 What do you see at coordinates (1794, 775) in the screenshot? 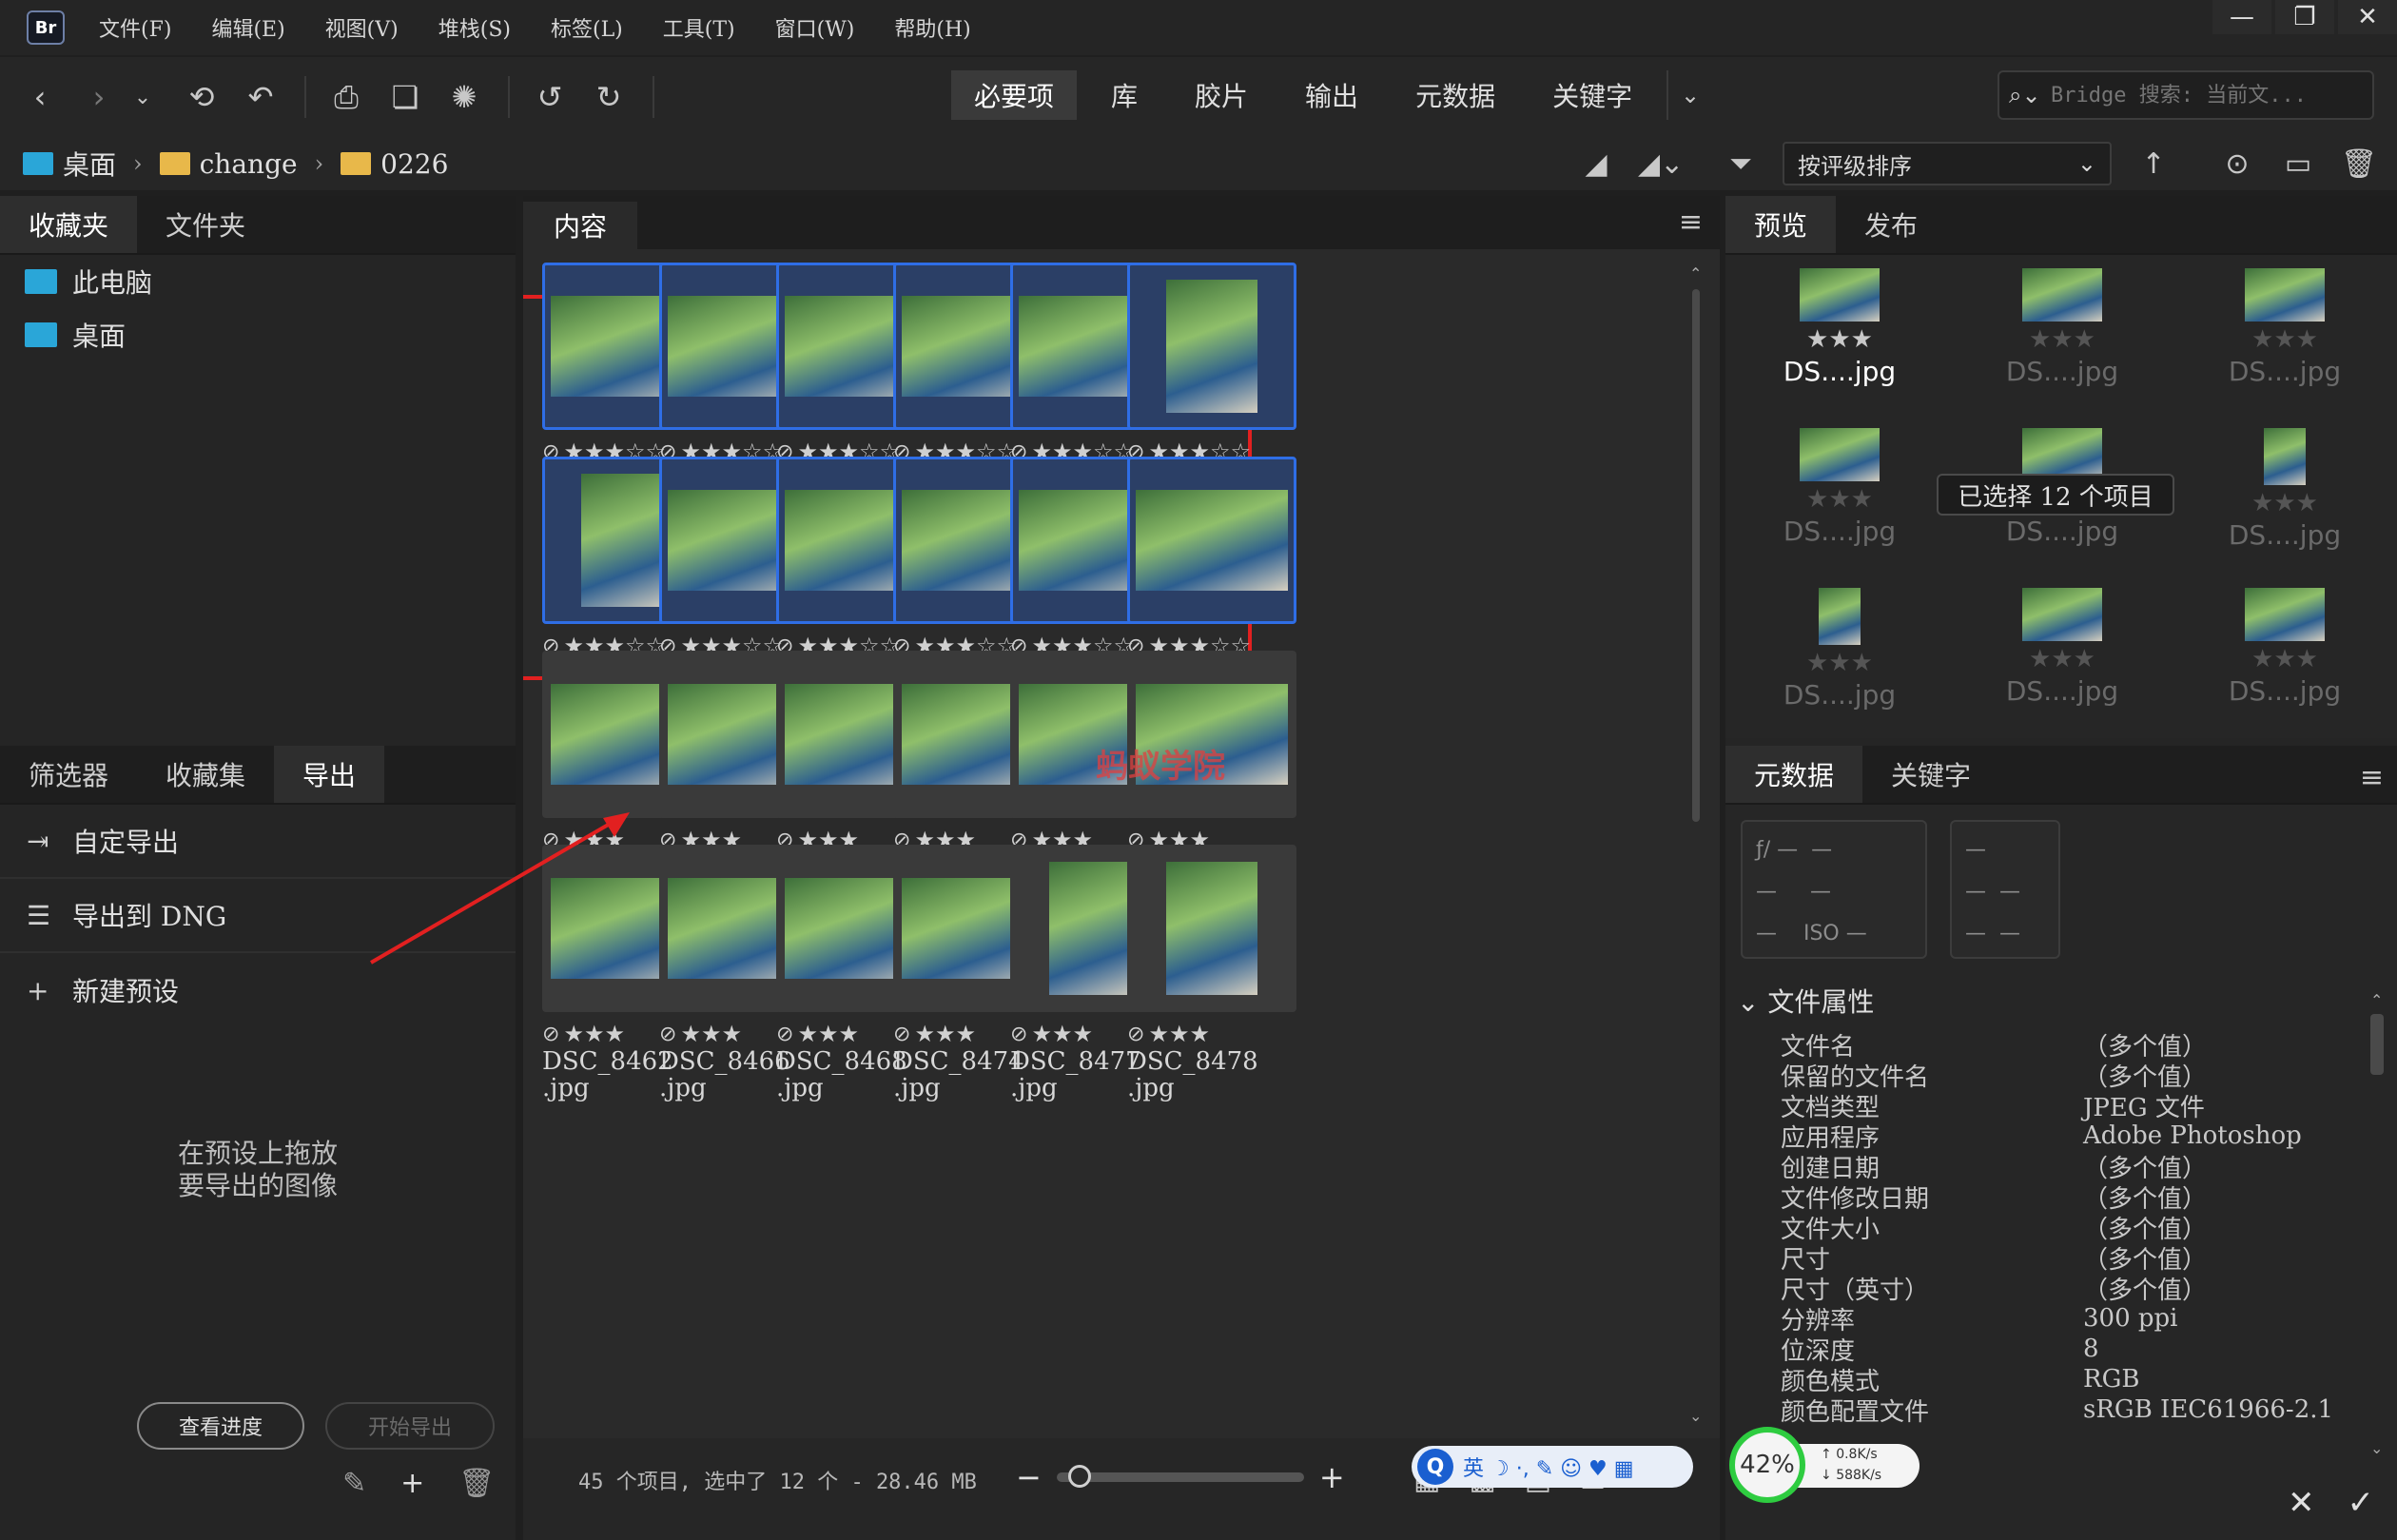
I see `tab-metadata: 元数据` at bounding box center [1794, 775].